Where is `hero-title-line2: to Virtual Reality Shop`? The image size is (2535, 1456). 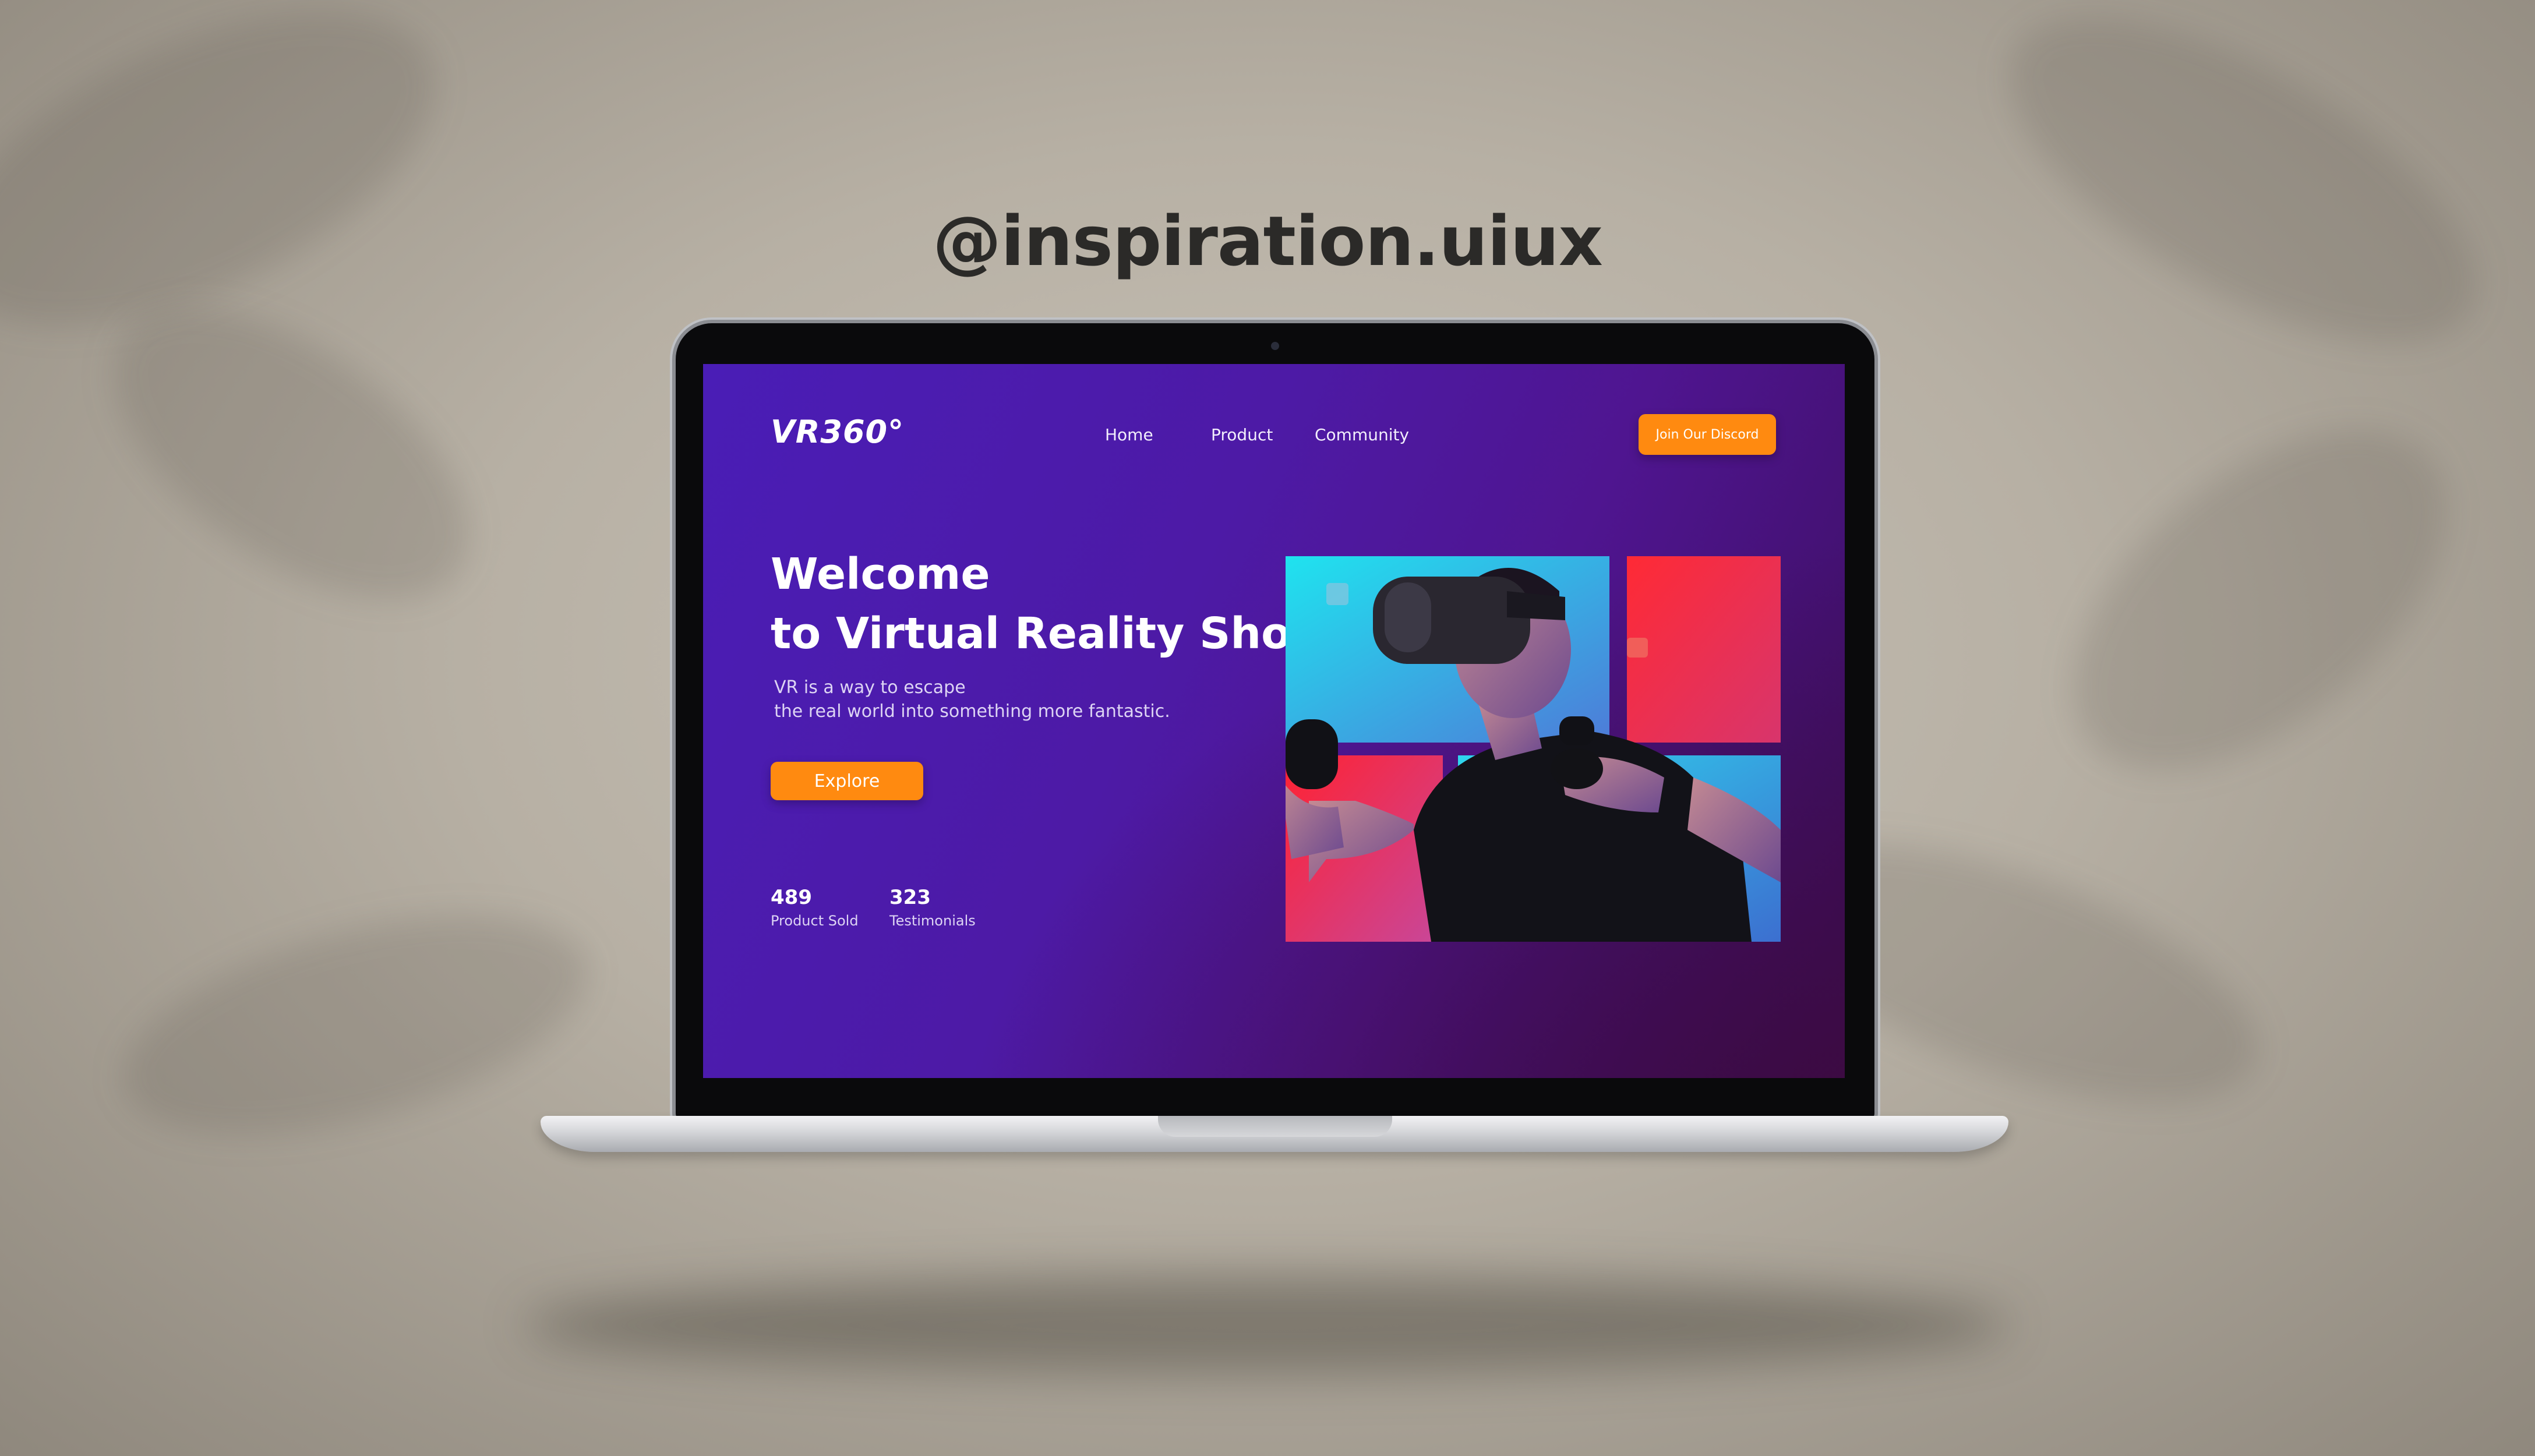
hero-title-line2: to Virtual Reality Shop is located at coordinates (1046, 634).